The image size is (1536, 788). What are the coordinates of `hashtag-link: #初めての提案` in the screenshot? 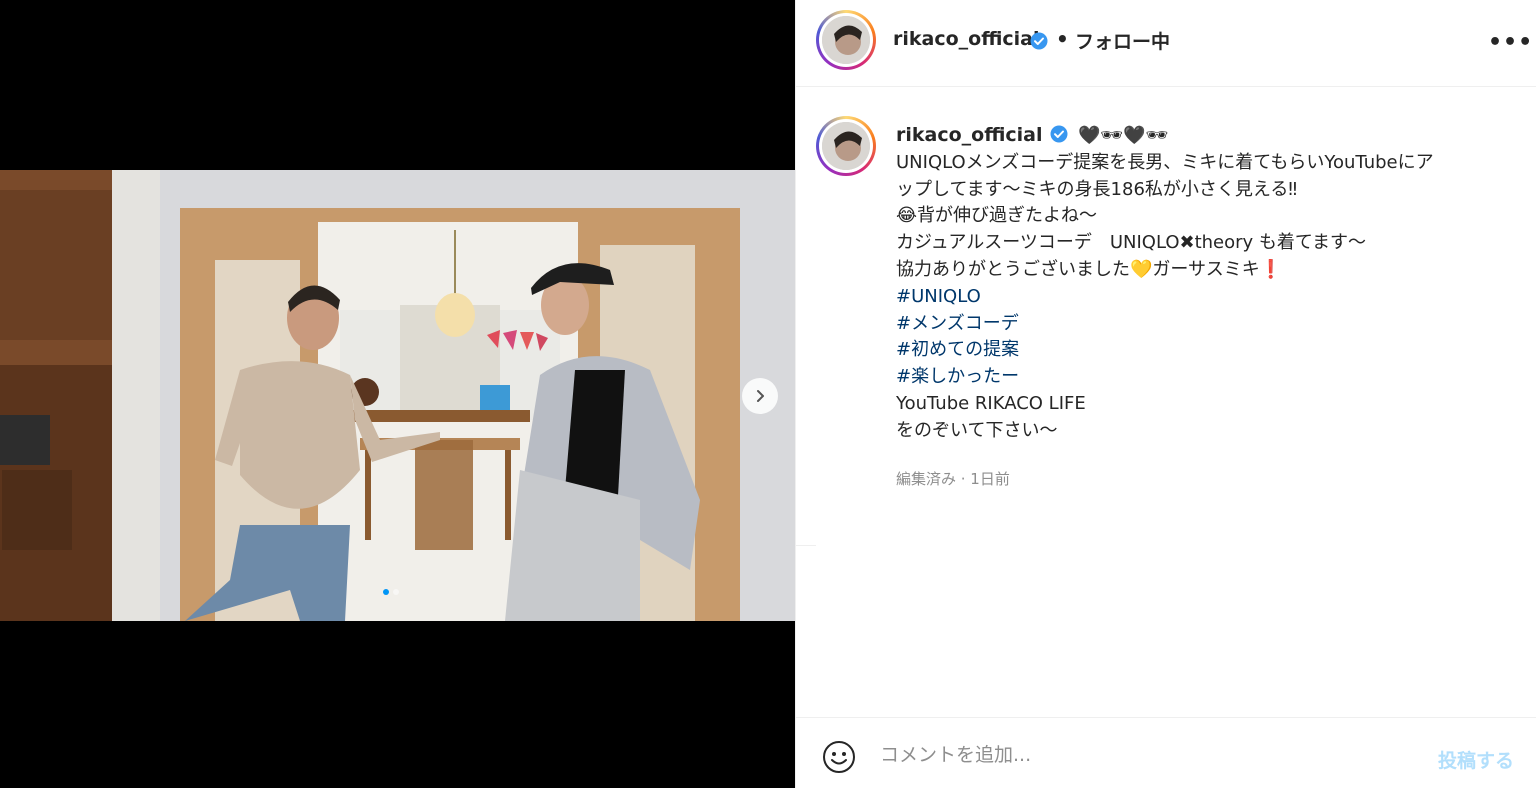 It's located at (1211, 350).